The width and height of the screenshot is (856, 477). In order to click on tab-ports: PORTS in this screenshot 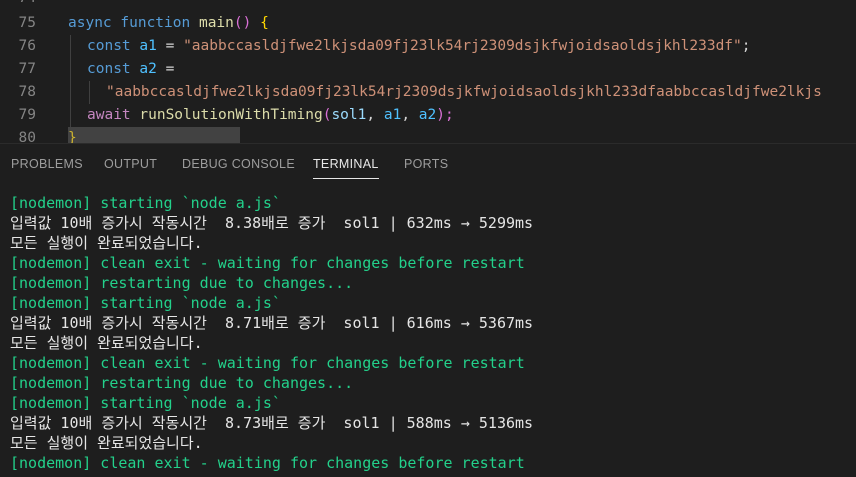, I will do `click(426, 164)`.